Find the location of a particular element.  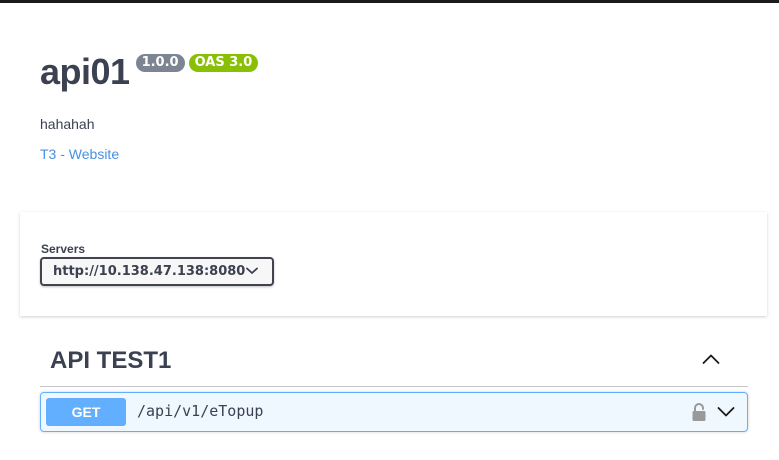

top-bar is located at coordinates (389, 1).